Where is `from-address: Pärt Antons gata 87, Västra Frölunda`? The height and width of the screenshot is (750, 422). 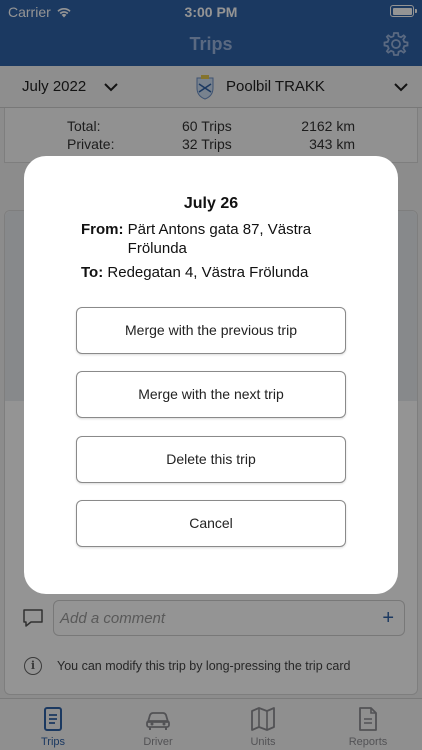 from-address: Pärt Antons gata 87, Västra Frölunda is located at coordinates (219, 239).